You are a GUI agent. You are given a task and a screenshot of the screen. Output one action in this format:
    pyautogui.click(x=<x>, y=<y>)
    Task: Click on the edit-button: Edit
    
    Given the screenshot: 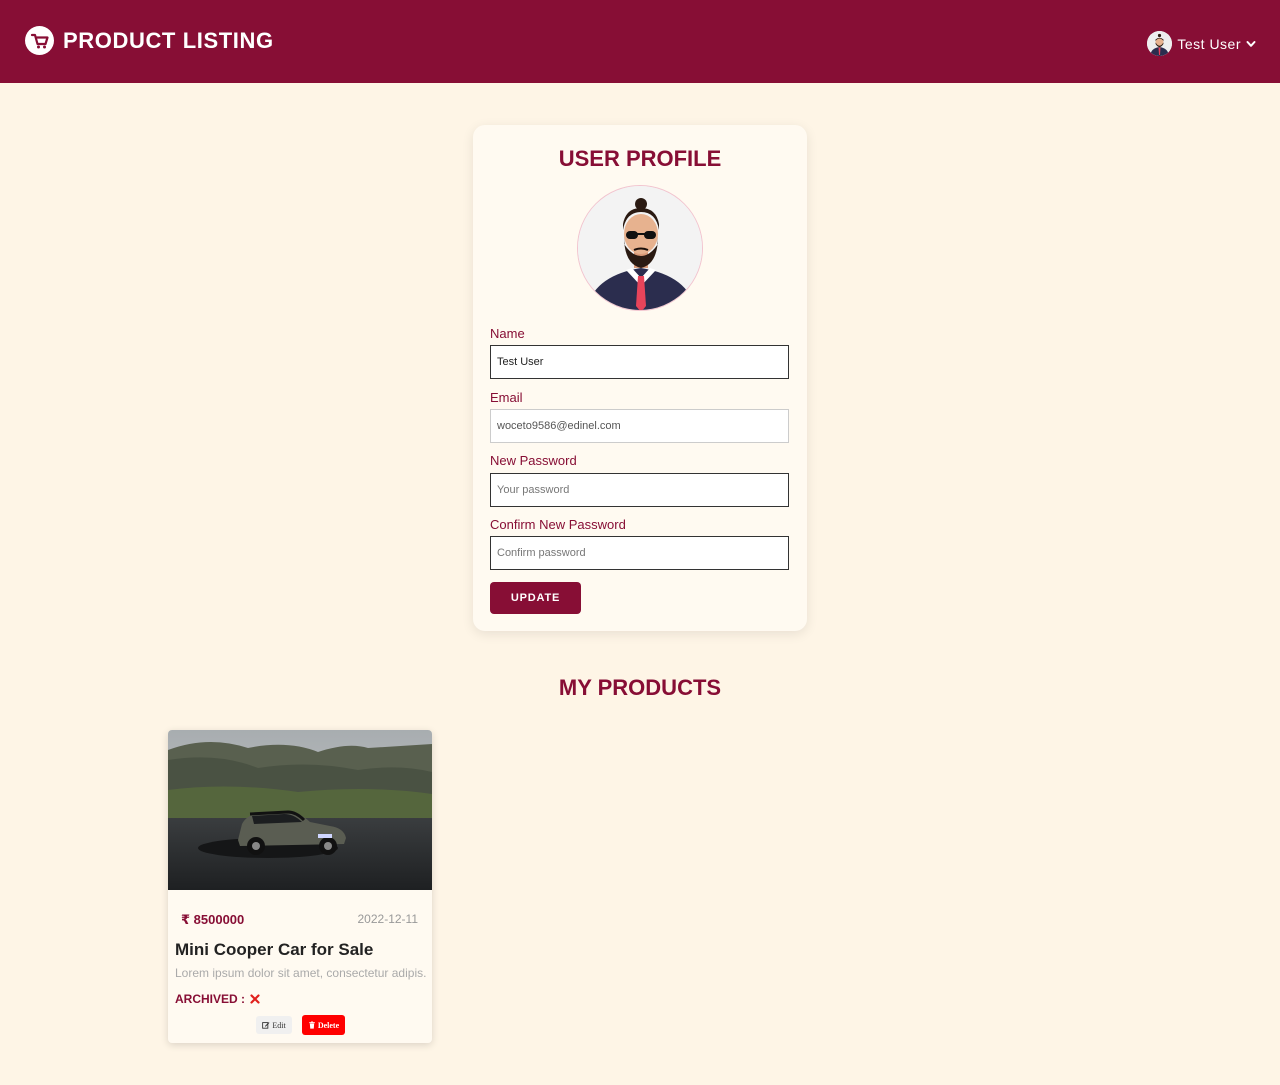 What is the action you would take?
    pyautogui.click(x=274, y=1025)
    